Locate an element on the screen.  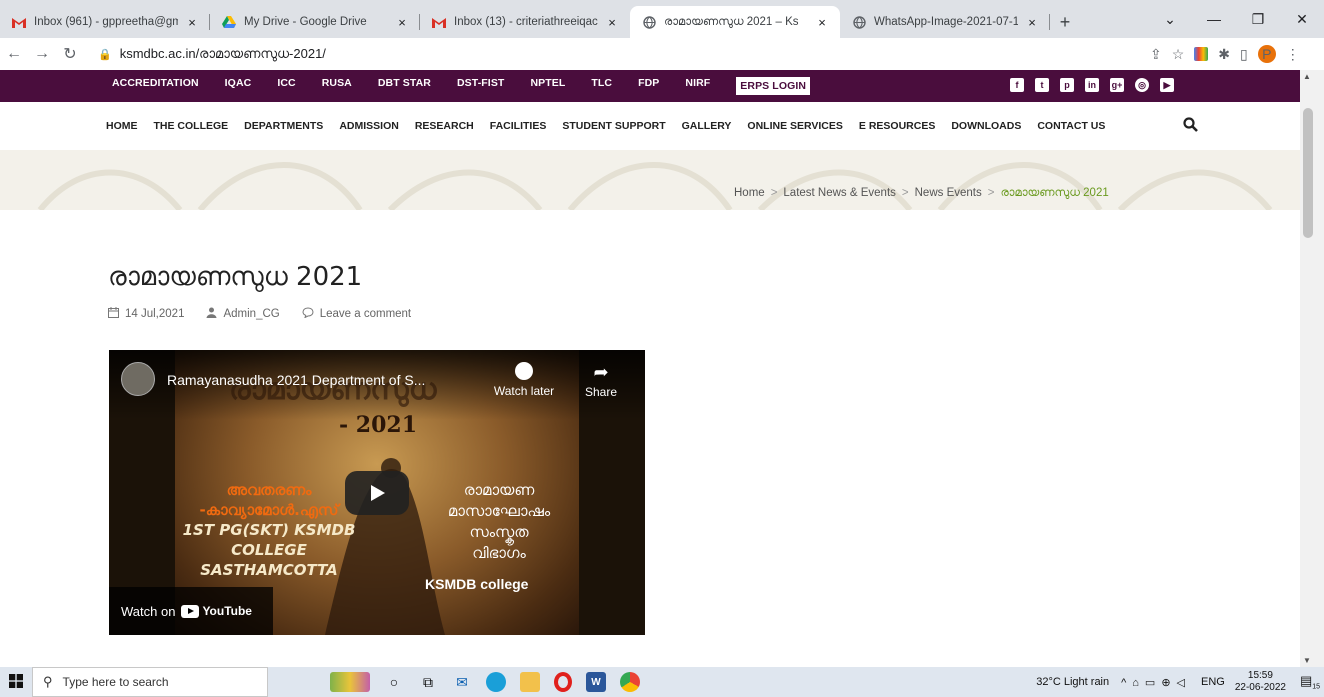
browser-tab-drive: My Drive - Google Drive × is located at coordinates (315, 22).